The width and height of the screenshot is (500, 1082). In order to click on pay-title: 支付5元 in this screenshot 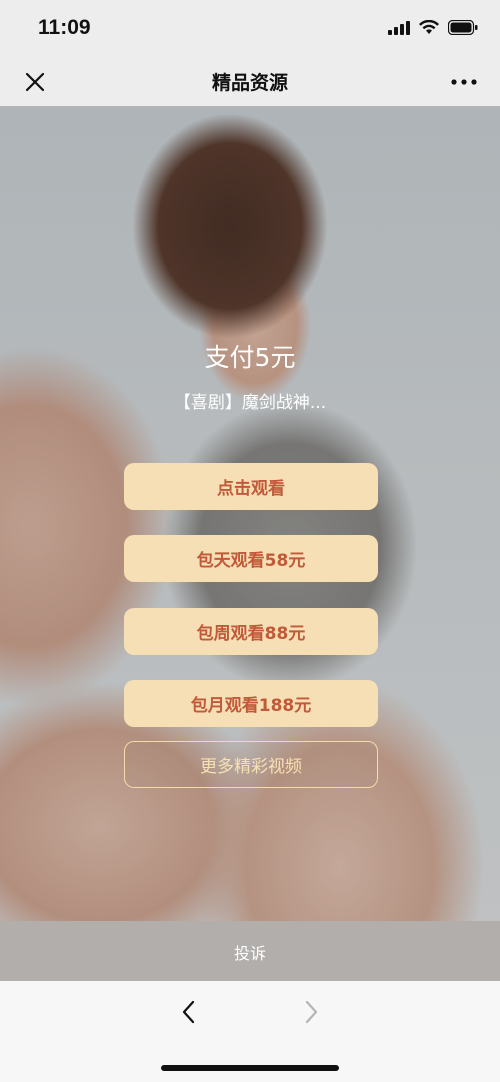, I will do `click(250, 357)`.